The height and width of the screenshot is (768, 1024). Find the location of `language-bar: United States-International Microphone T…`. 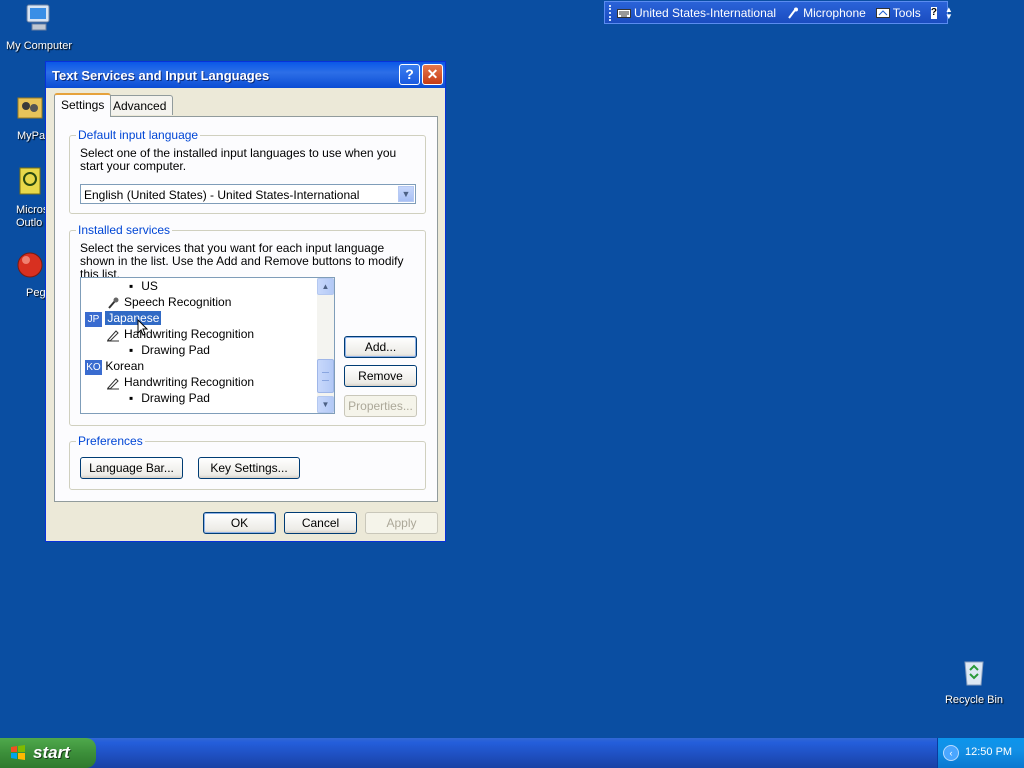

language-bar: United States-International Microphone T… is located at coordinates (778, 12).